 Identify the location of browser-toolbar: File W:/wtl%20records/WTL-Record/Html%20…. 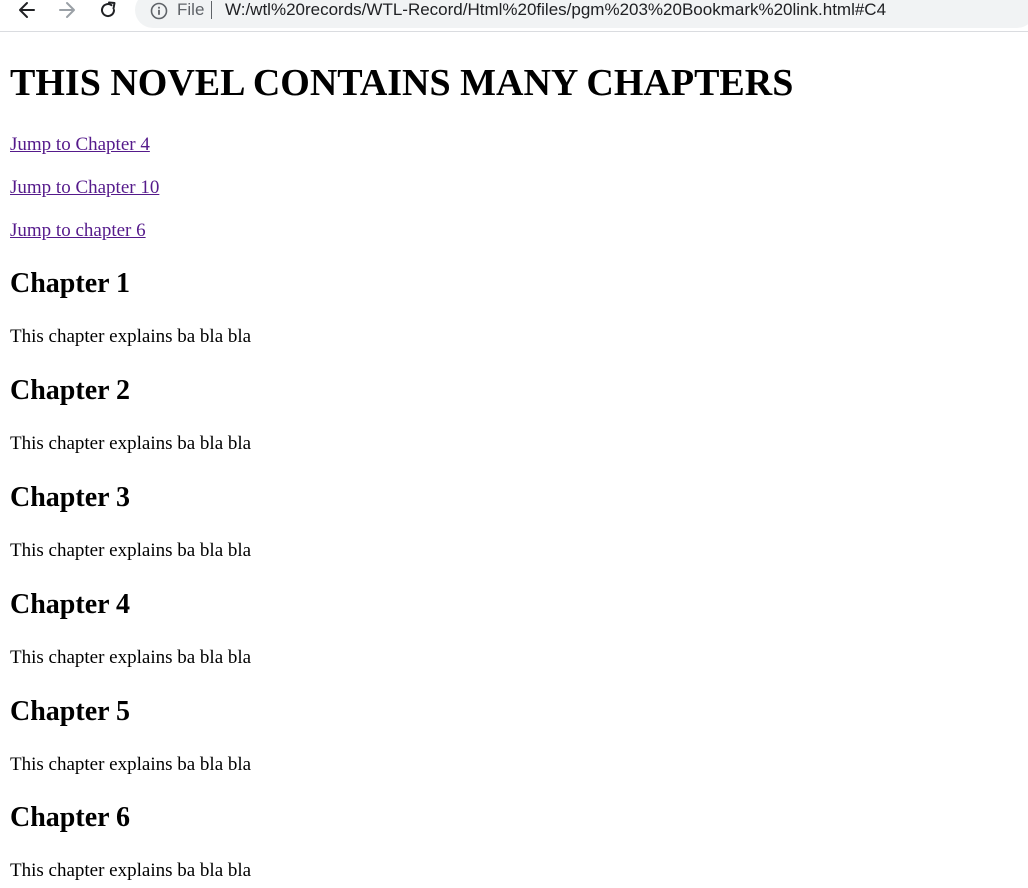
(514, 16).